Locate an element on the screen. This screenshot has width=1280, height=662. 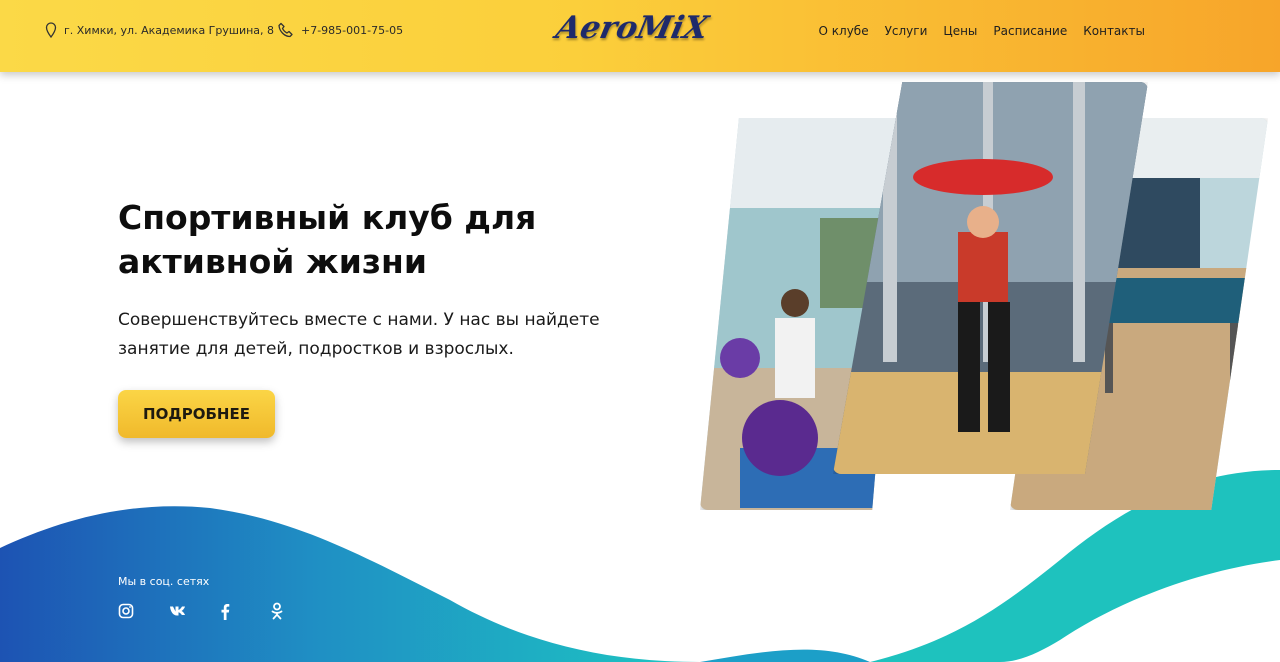
facebook-icon is located at coordinates (225, 611).